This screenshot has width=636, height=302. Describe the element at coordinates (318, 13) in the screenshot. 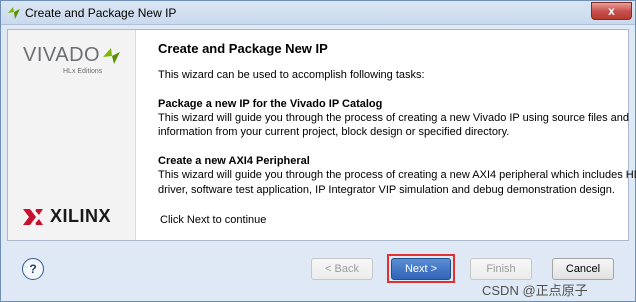

I see `title-bar: Create and Package New IP x` at that location.